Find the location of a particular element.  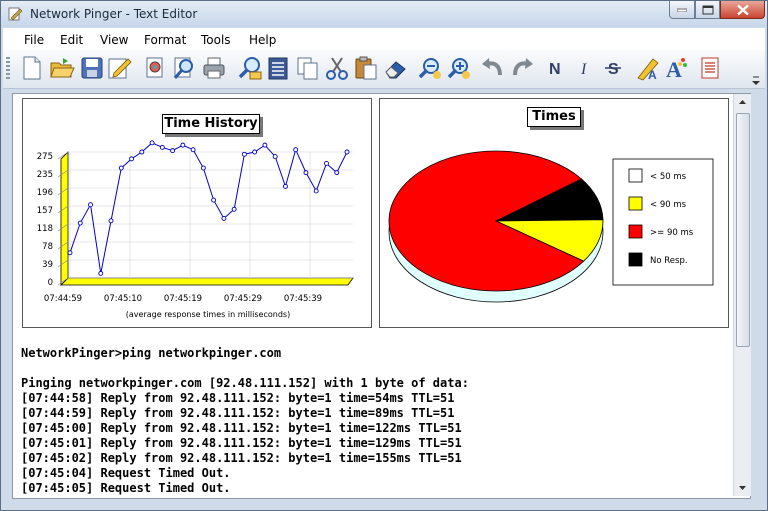

strikethrough-icon: S is located at coordinates (614, 68).